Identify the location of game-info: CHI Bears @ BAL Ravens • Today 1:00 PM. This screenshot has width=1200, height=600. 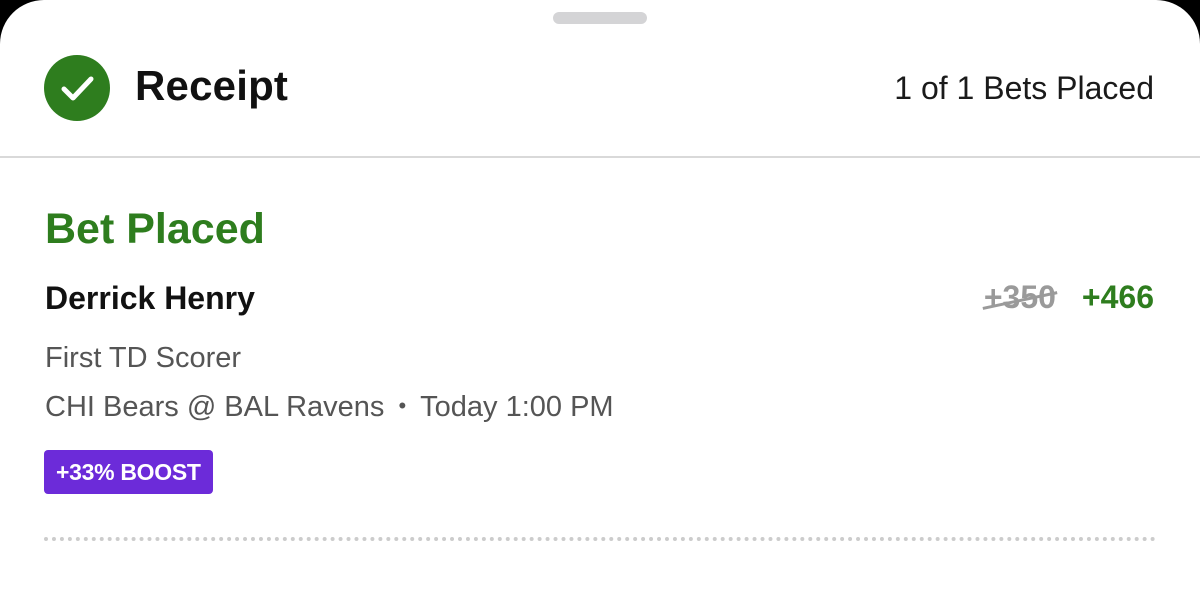
(329, 407).